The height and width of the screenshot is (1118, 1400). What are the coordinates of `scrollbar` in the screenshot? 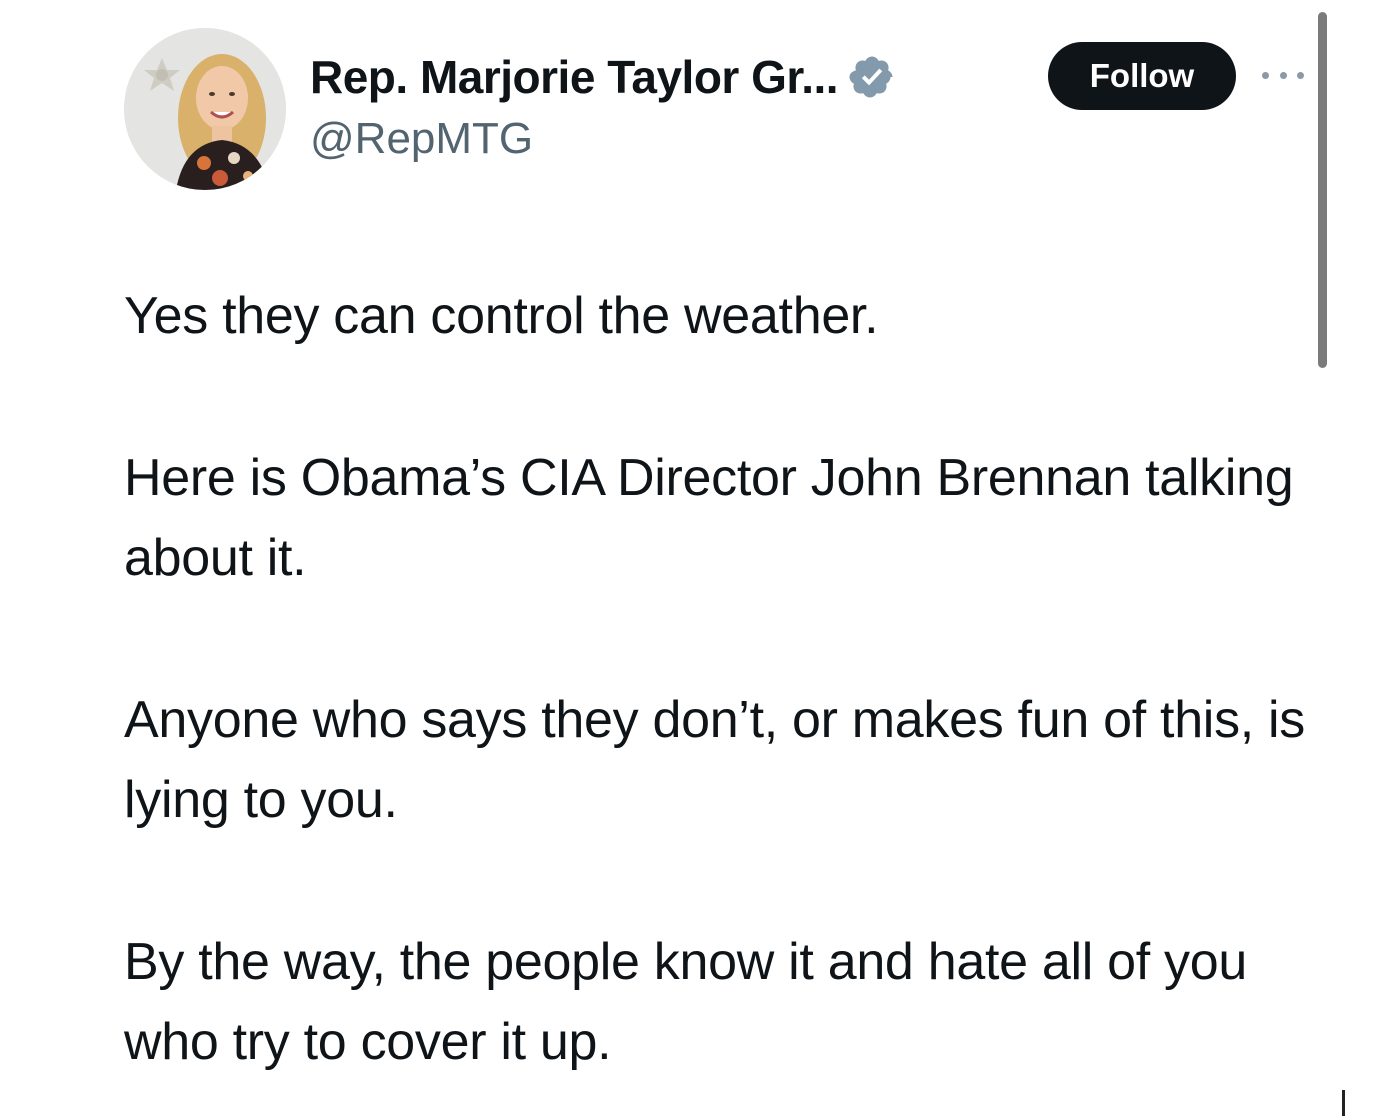 It's located at (1322, 190).